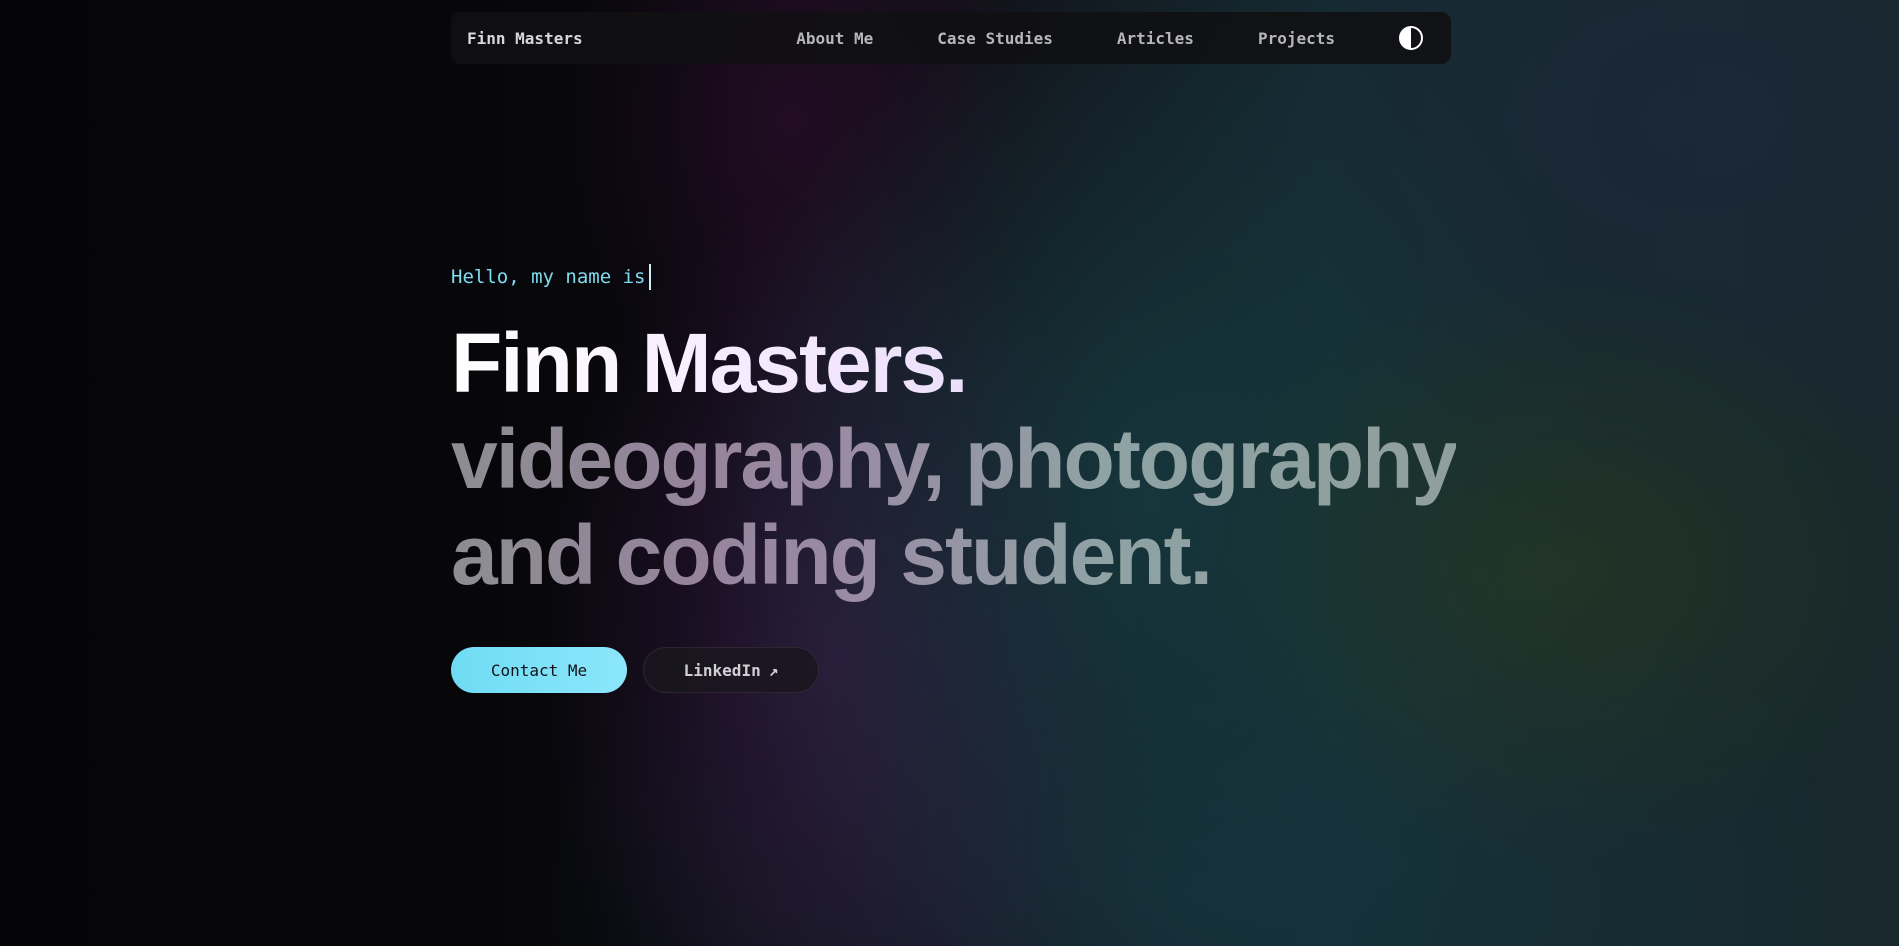 Image resolution: width=1899 pixels, height=946 pixels. Describe the element at coordinates (722, 670) in the screenshot. I see `linkedin-label: LinkedIn` at that location.